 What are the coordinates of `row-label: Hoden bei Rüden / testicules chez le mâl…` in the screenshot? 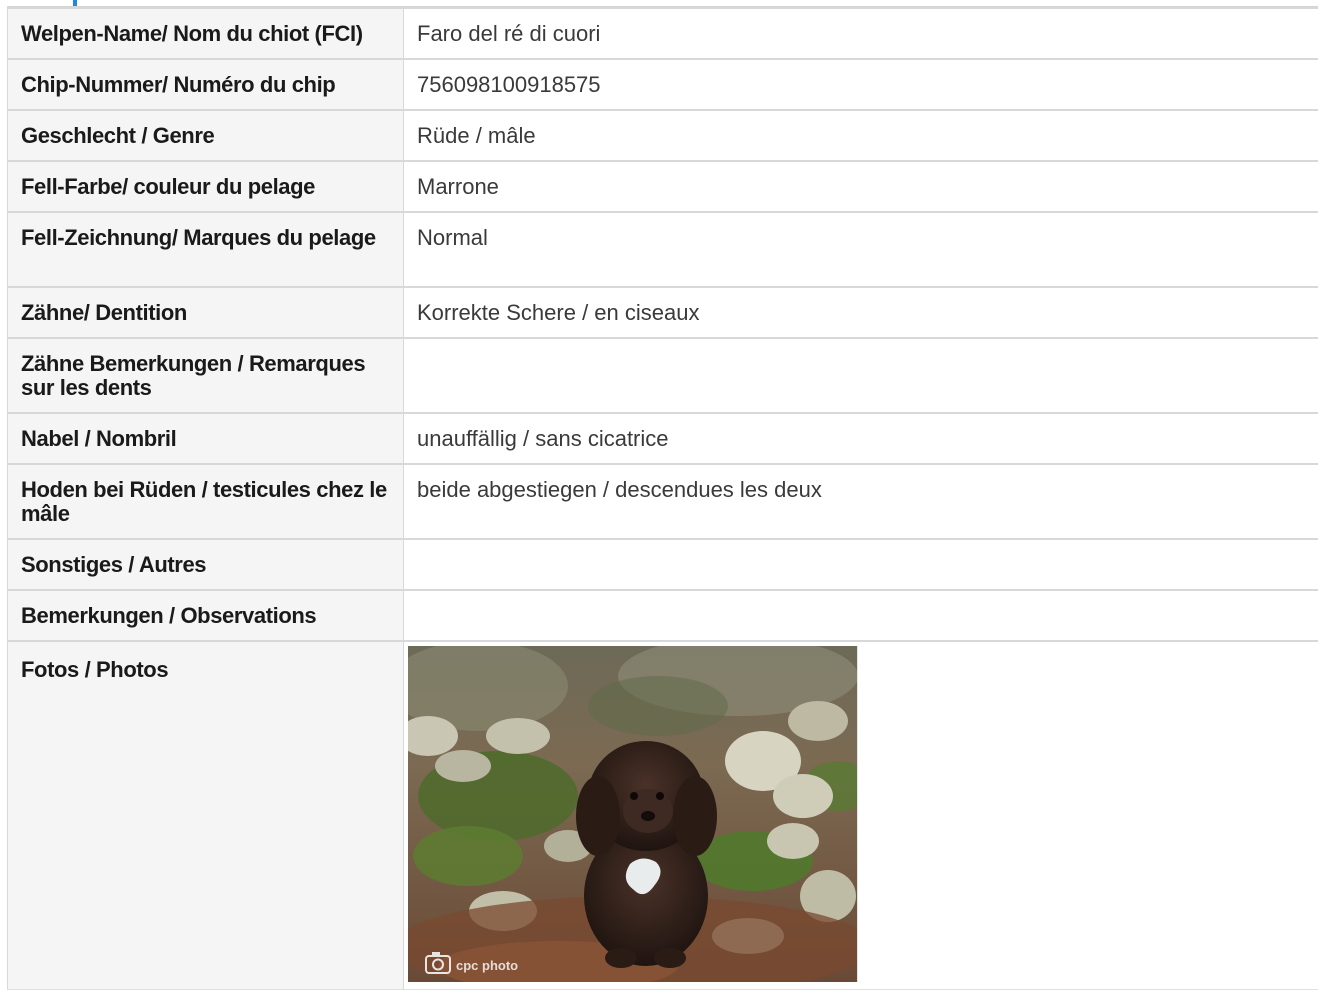 It's located at (206, 501).